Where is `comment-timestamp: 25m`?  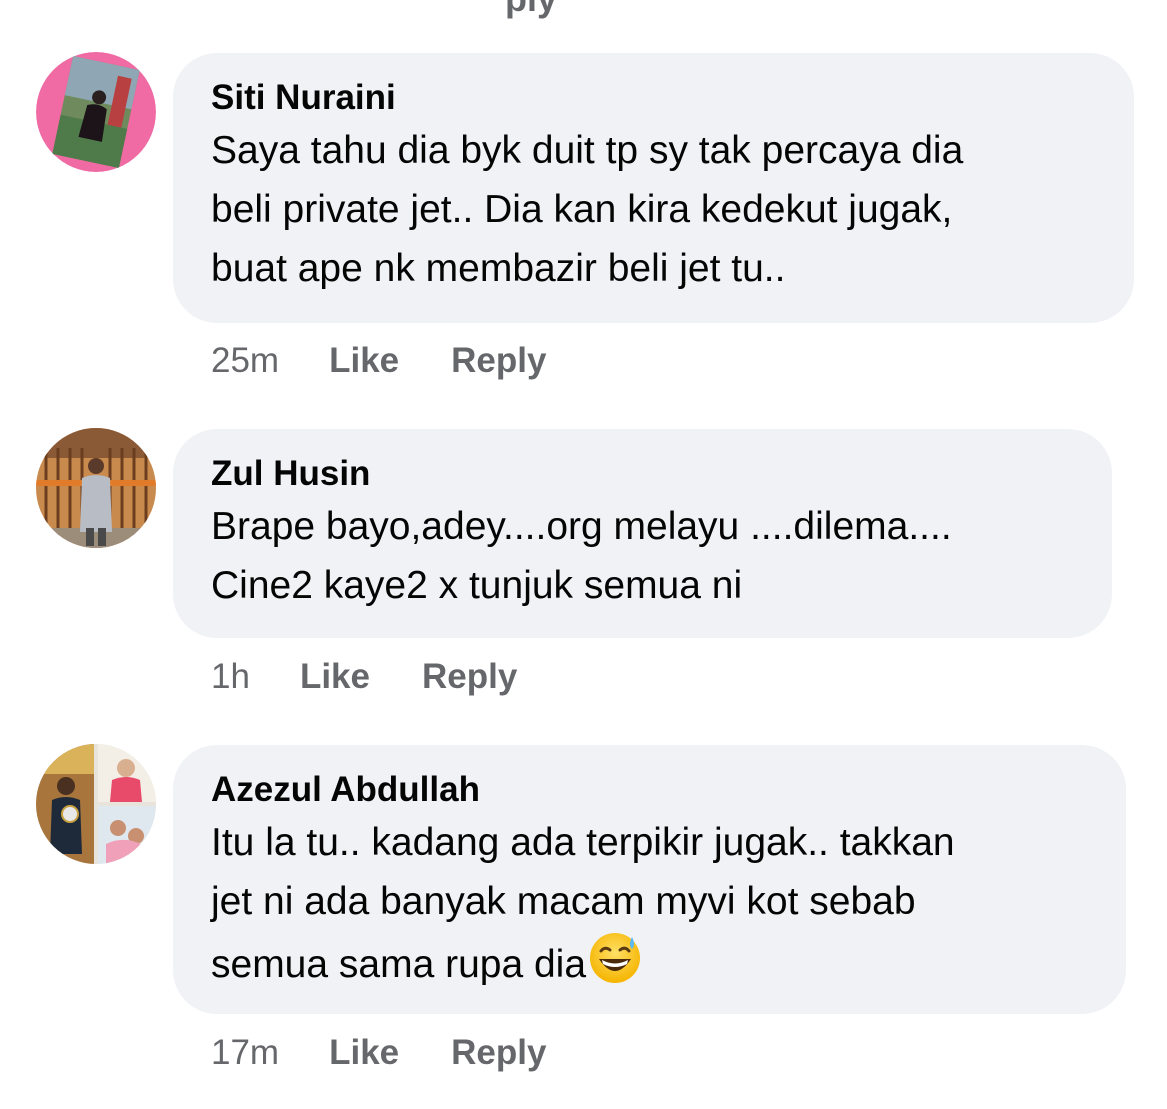
comment-timestamp: 25m is located at coordinates (245, 361).